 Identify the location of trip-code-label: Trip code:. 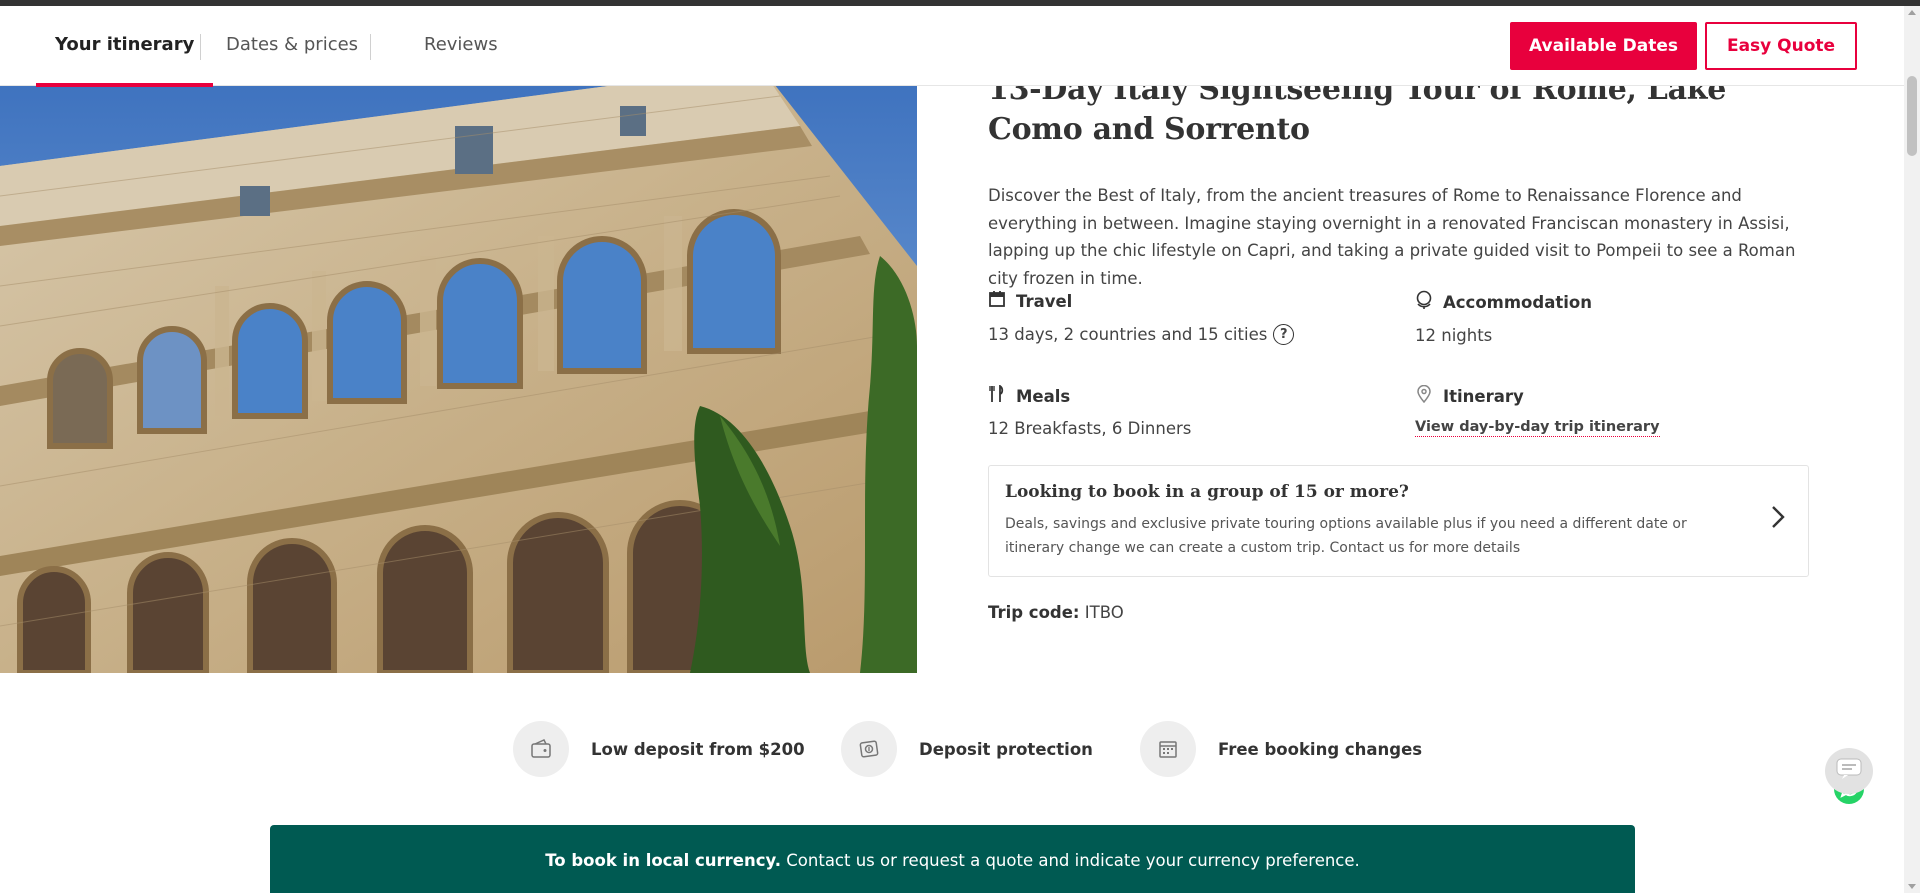
(1034, 612).